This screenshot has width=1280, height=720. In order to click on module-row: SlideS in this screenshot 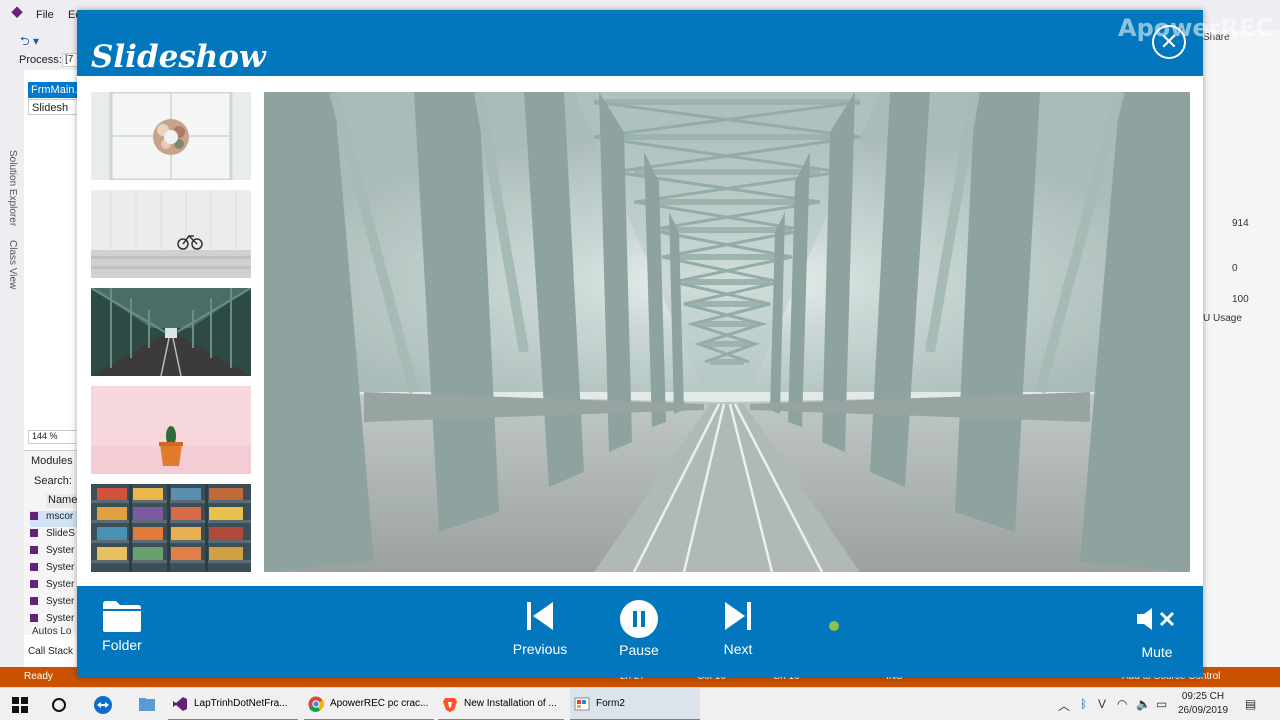, I will do `click(55, 536)`.